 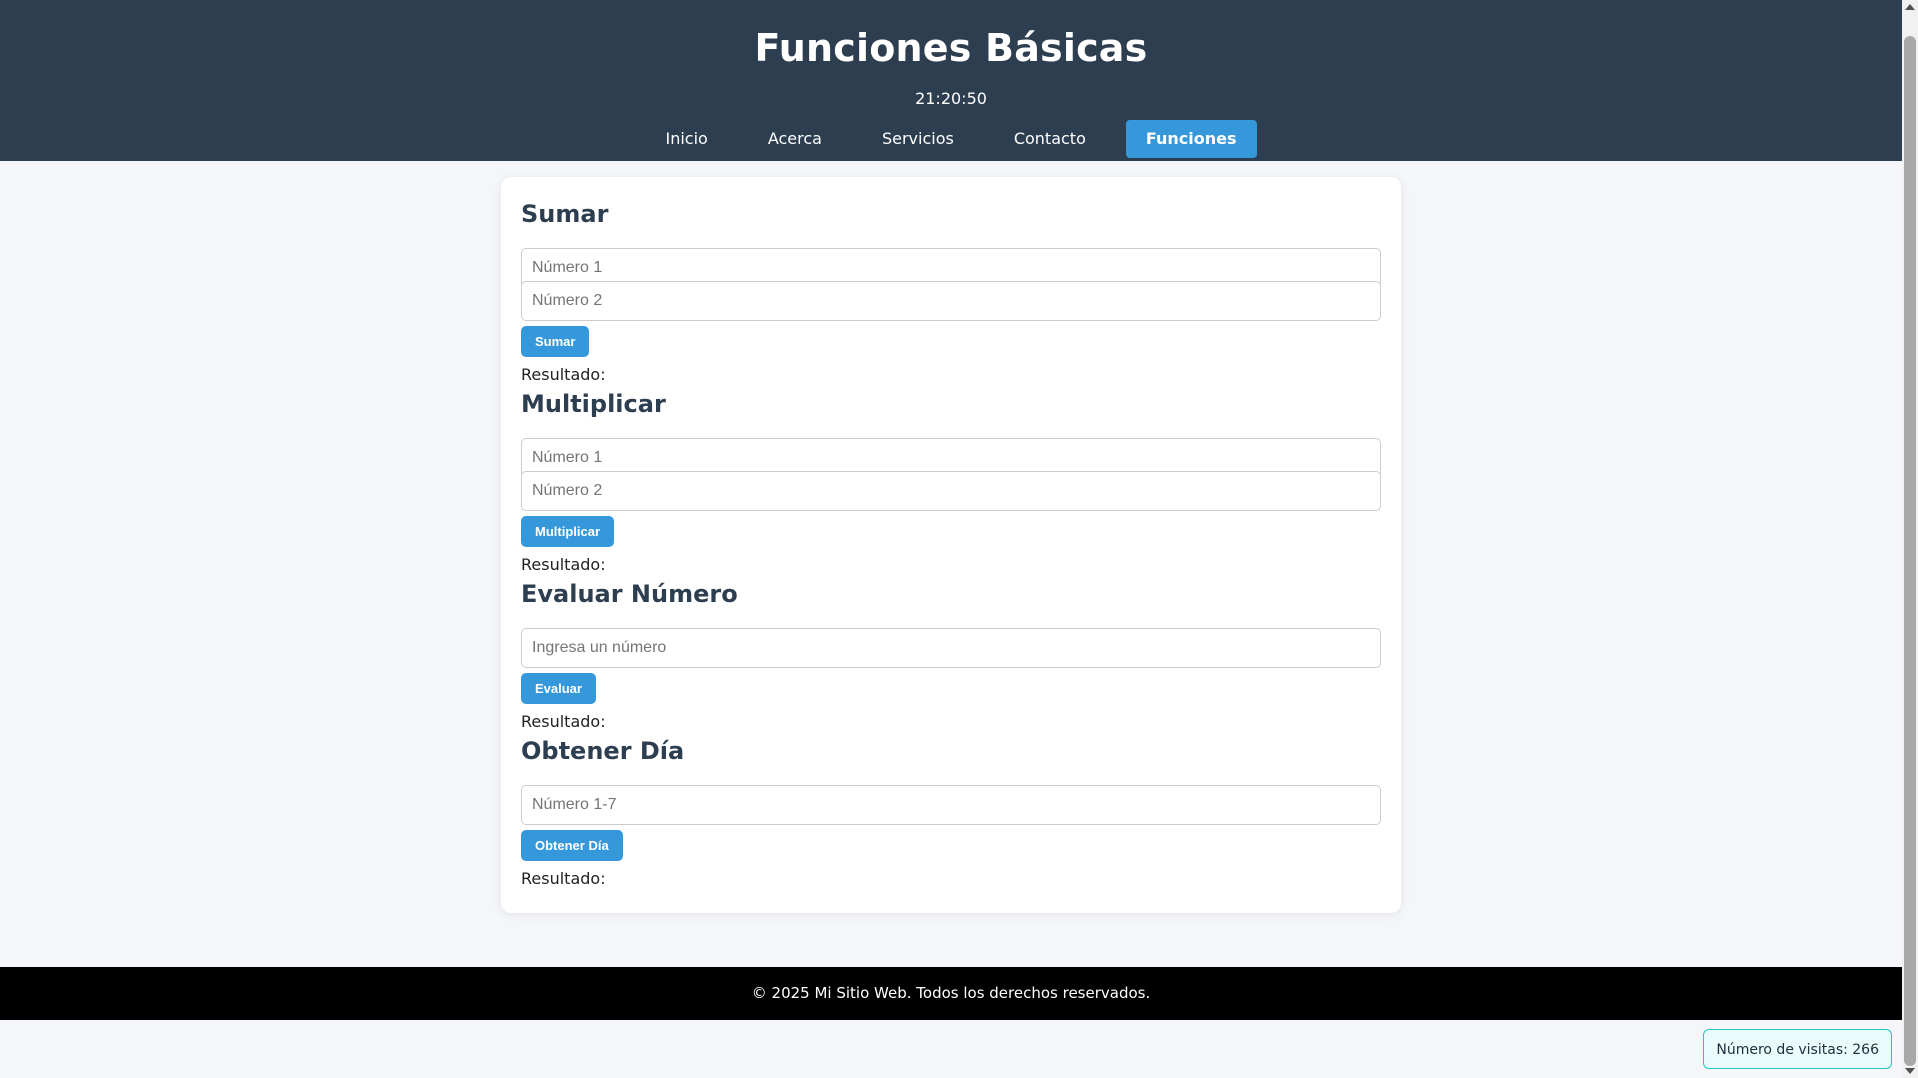 What do you see at coordinates (563, 374) in the screenshot?
I see `sumar-result: Resultado:` at bounding box center [563, 374].